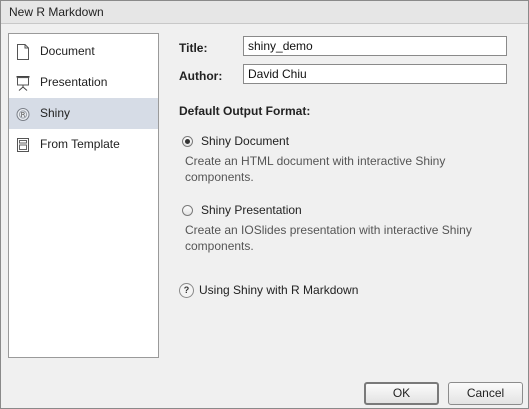 The width and height of the screenshot is (529, 409). Describe the element at coordinates (187, 141) in the screenshot. I see `shiny-document-radio` at that location.